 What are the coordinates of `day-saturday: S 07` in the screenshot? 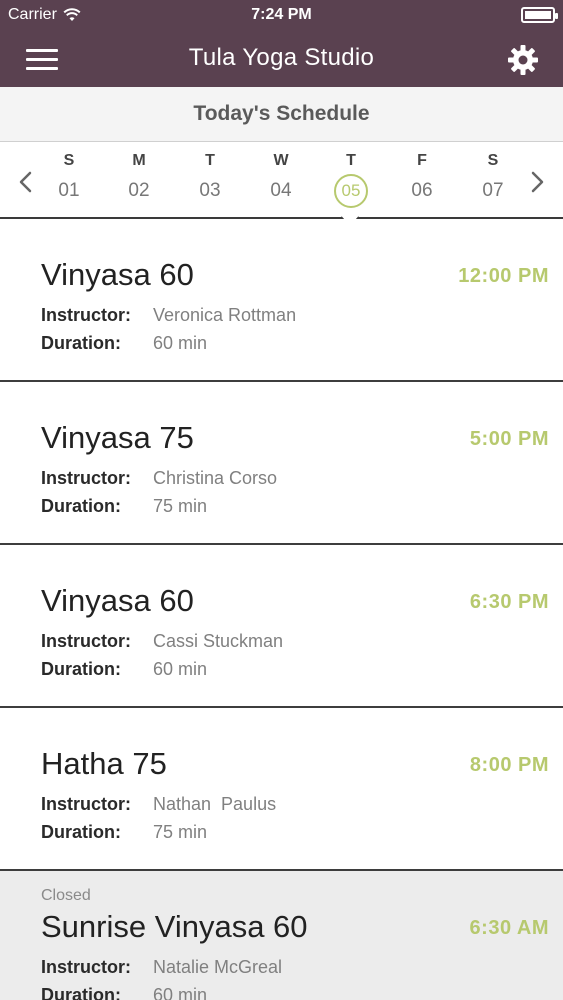 It's located at (493, 178).